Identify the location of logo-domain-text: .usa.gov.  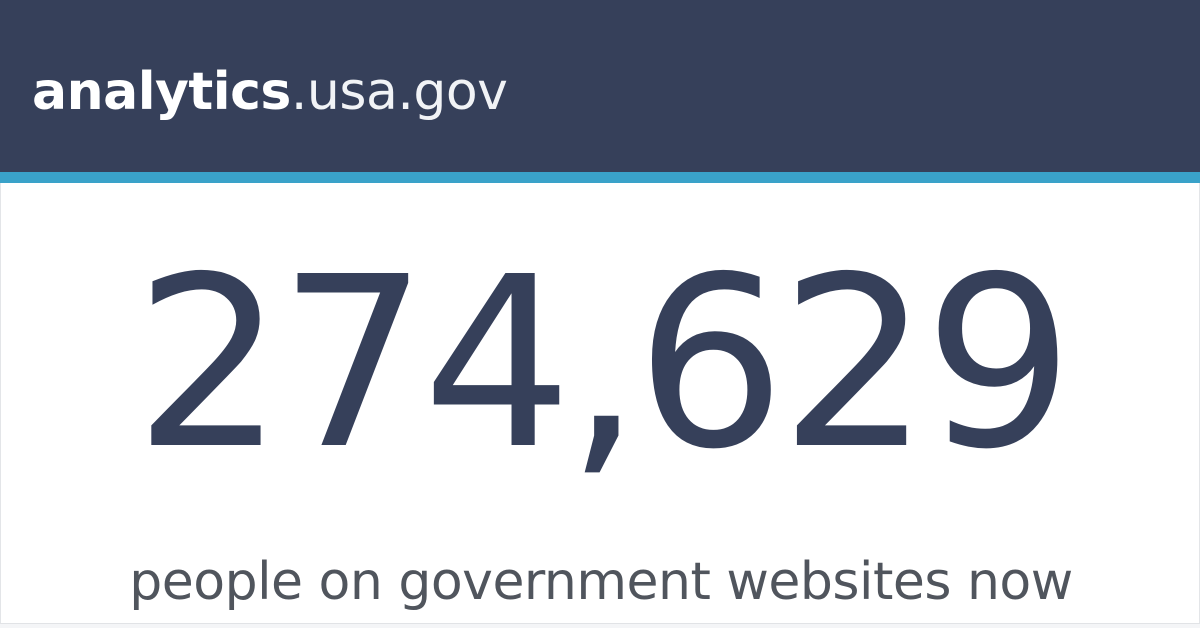
(399, 92).